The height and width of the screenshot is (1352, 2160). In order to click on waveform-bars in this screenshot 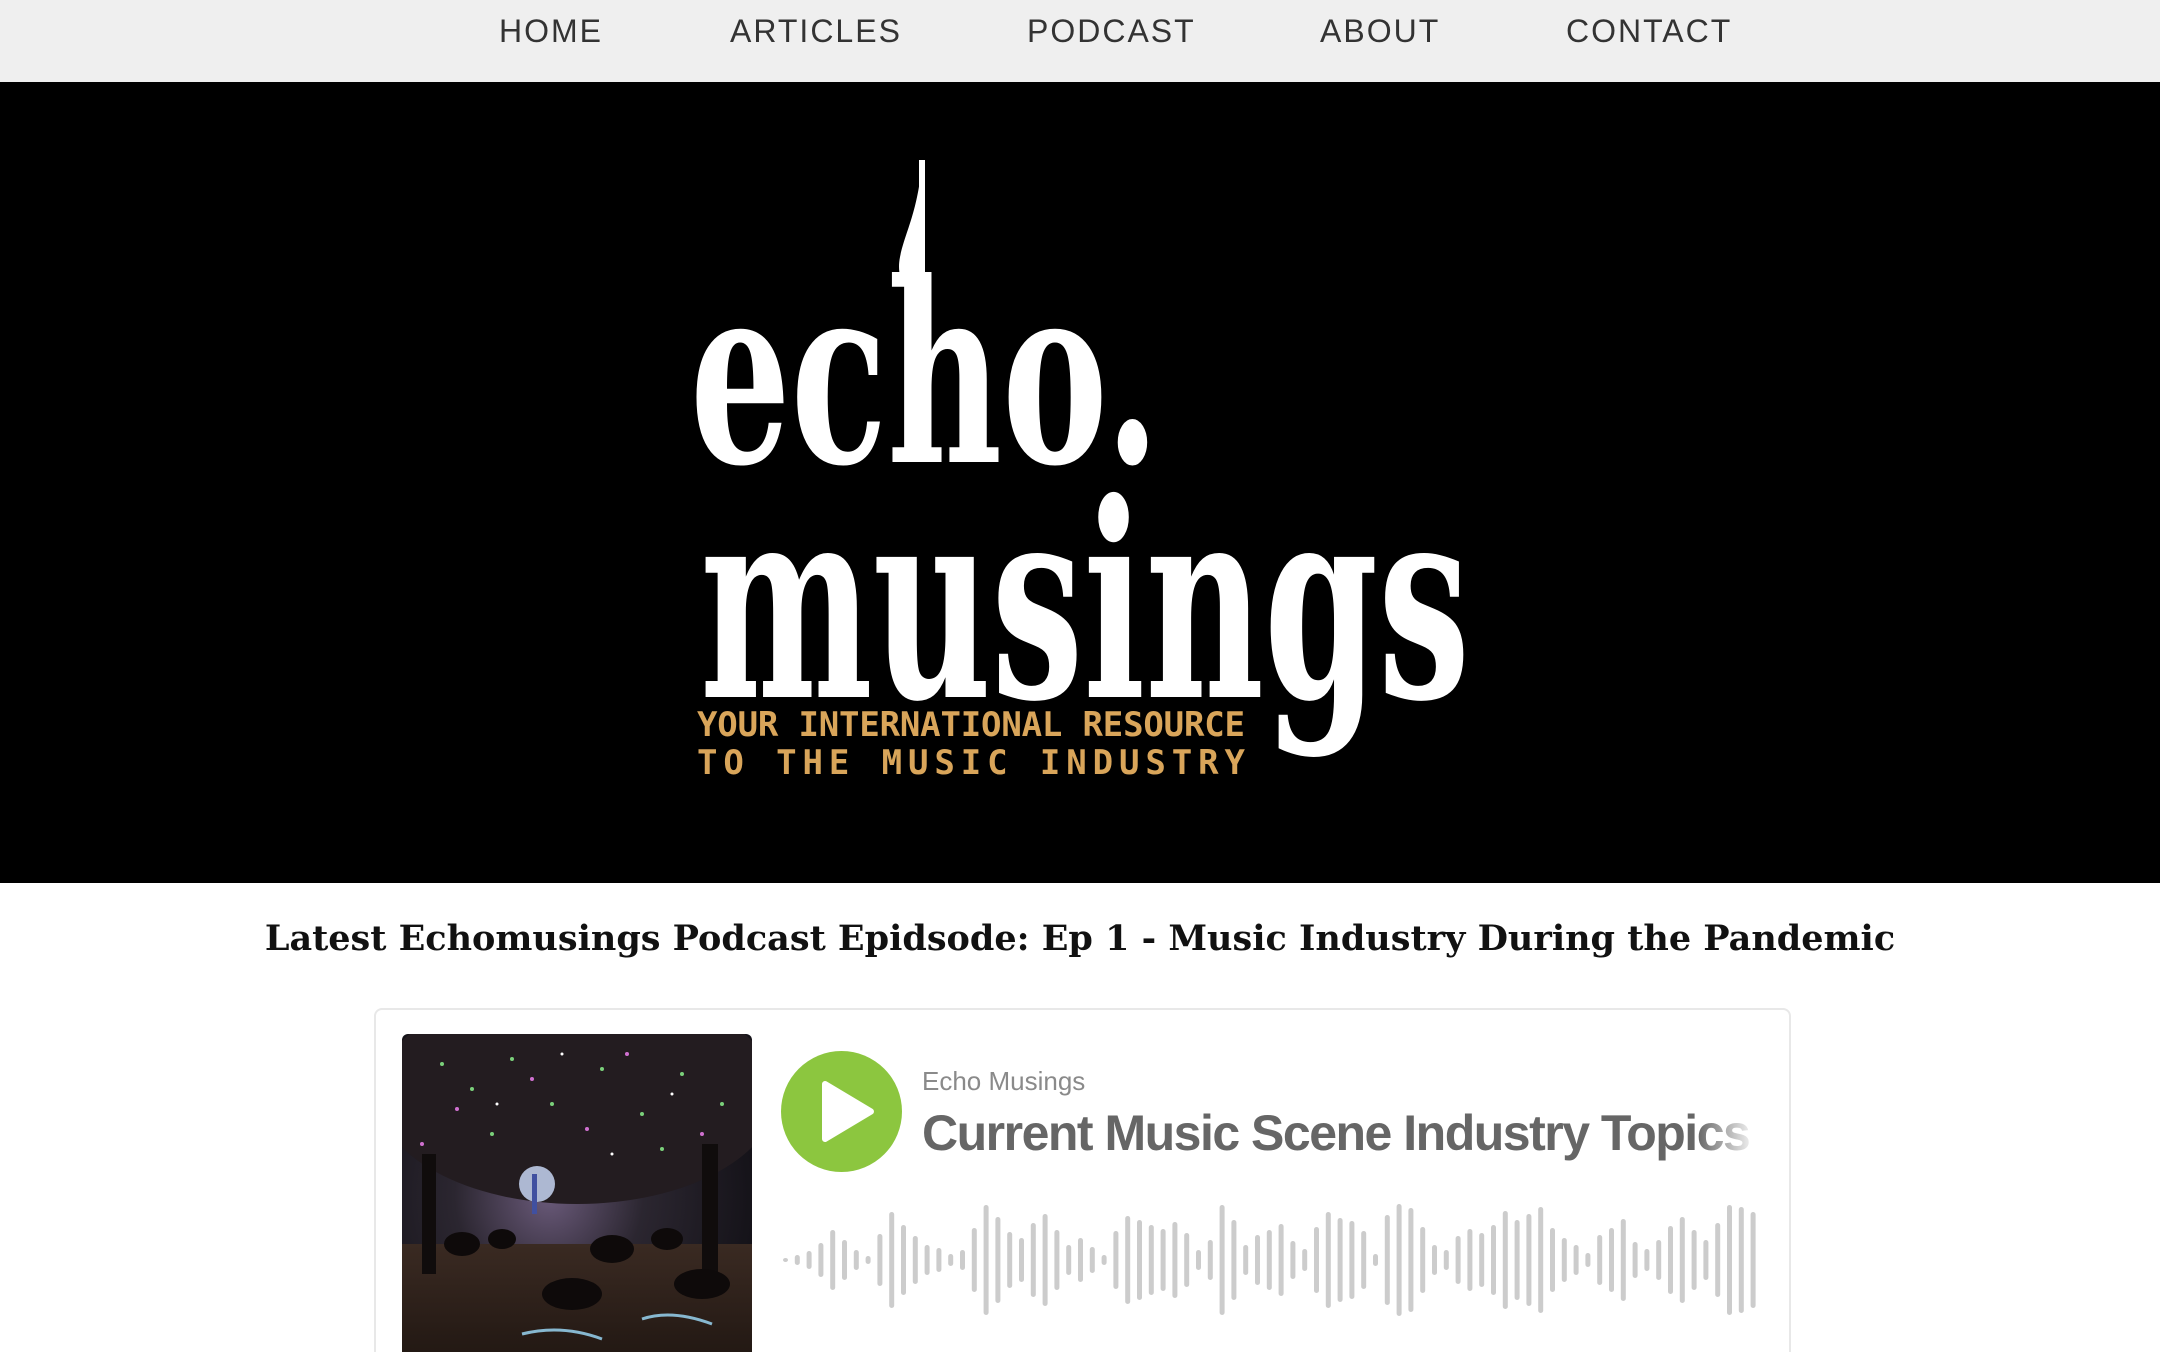, I will do `click(1269, 1260)`.